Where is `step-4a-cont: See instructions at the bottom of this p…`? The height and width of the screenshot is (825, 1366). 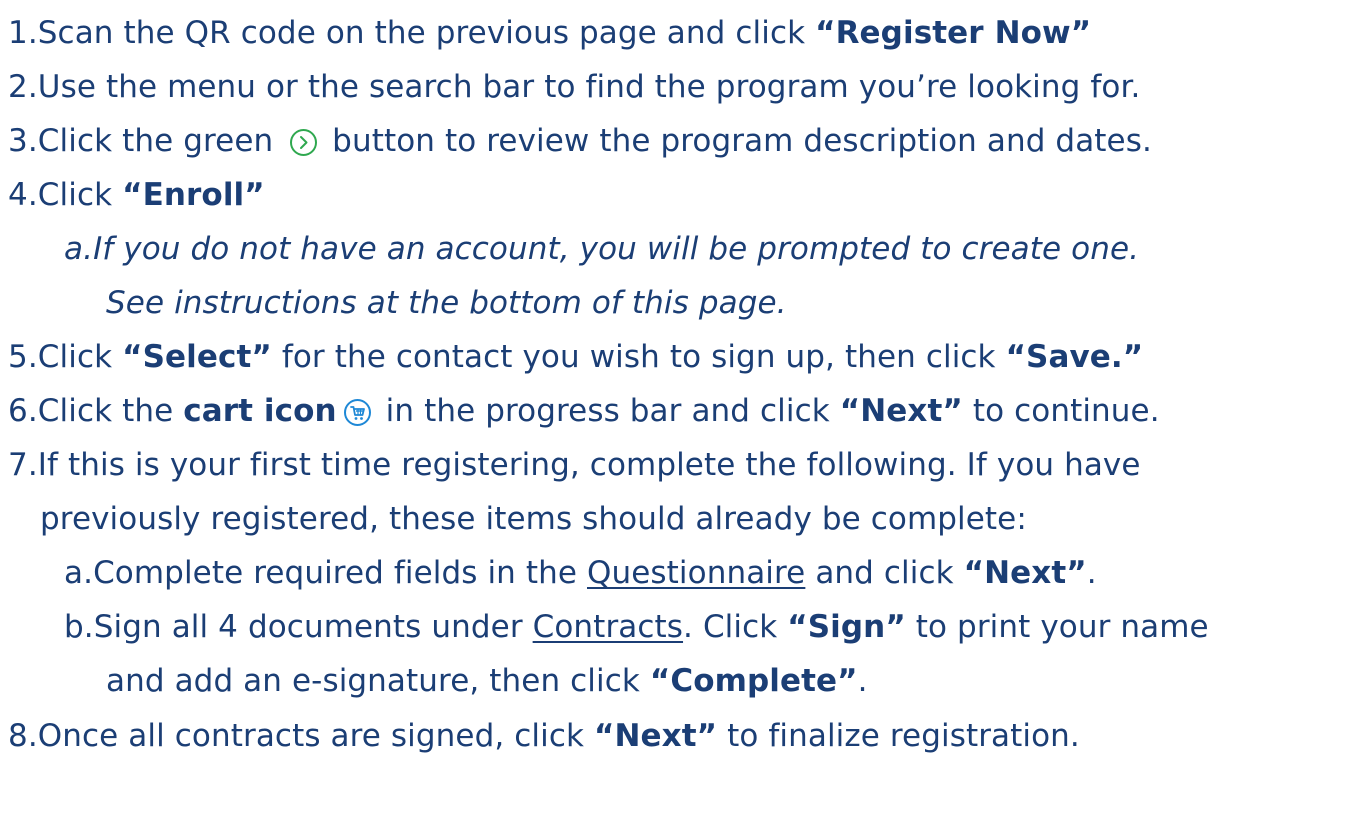 step-4a-cont: See instructions at the bottom of this p… is located at coordinates (446, 303).